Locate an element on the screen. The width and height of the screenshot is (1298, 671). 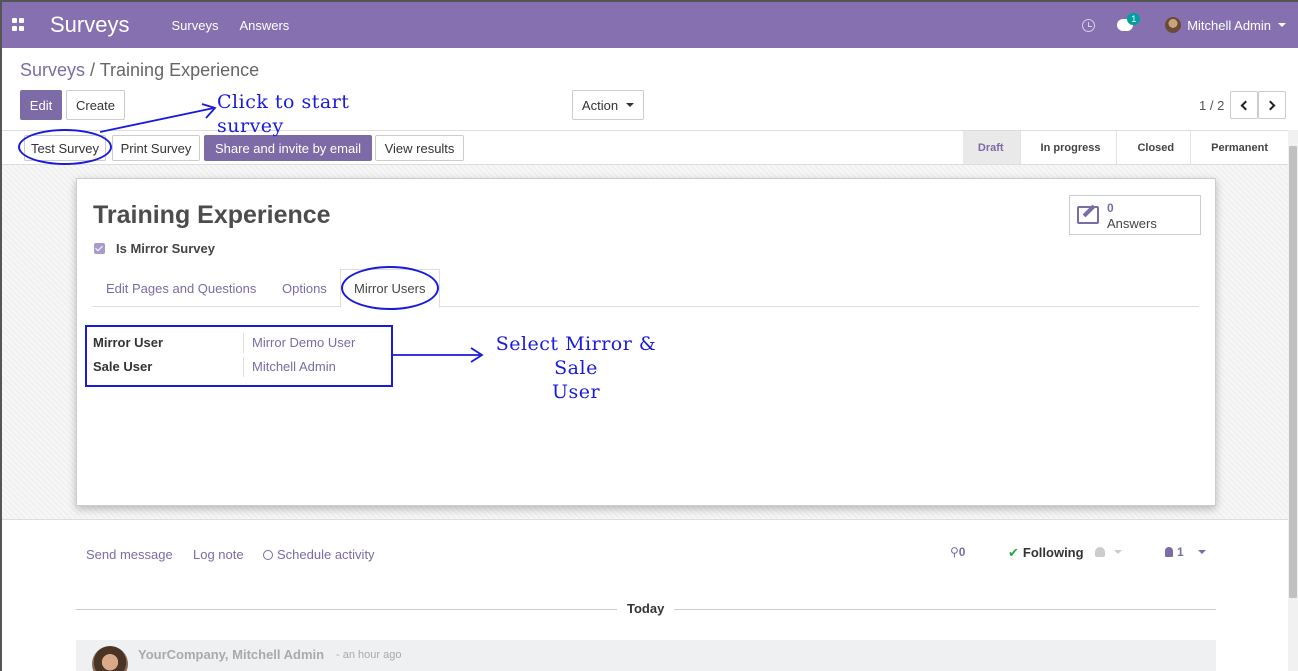
annotation-rect-fields is located at coordinates (239, 356).